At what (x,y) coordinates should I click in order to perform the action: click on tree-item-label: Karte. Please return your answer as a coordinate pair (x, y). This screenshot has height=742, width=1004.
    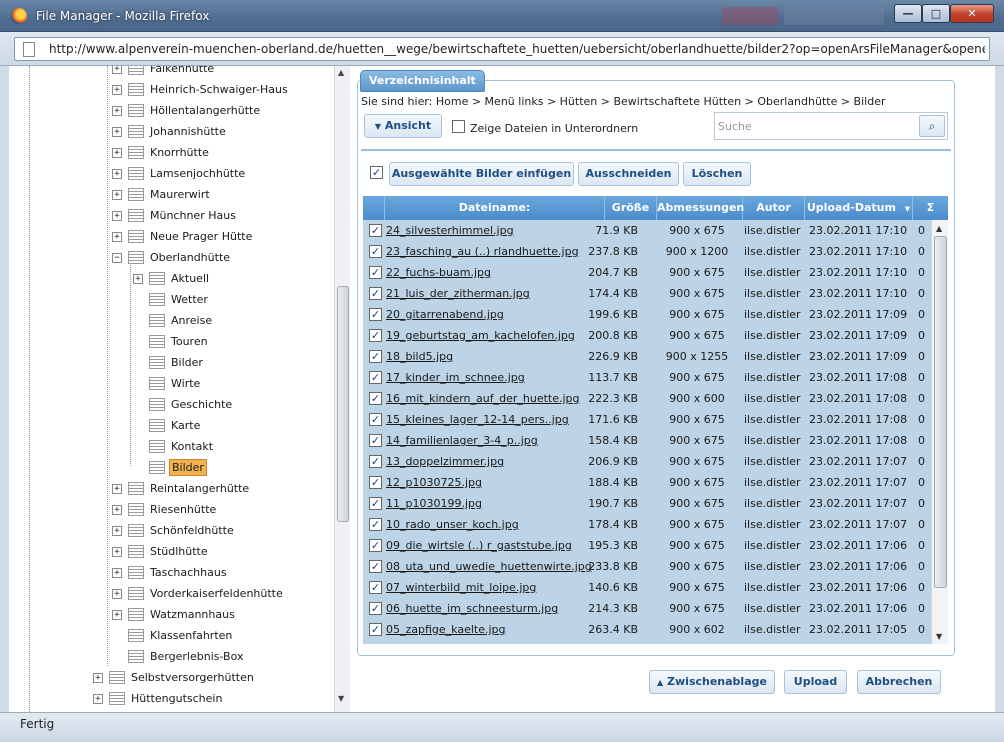
    Looking at the image, I should click on (185, 425).